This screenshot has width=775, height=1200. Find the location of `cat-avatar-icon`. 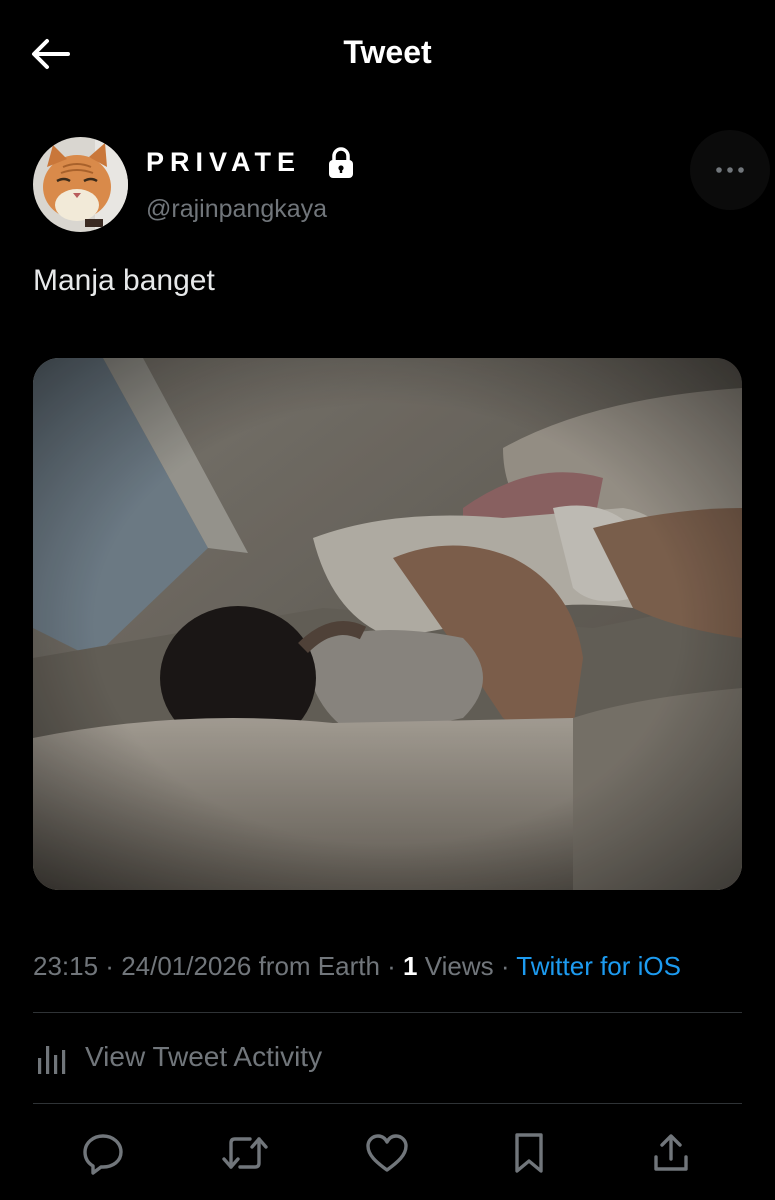

cat-avatar-icon is located at coordinates (80, 184).